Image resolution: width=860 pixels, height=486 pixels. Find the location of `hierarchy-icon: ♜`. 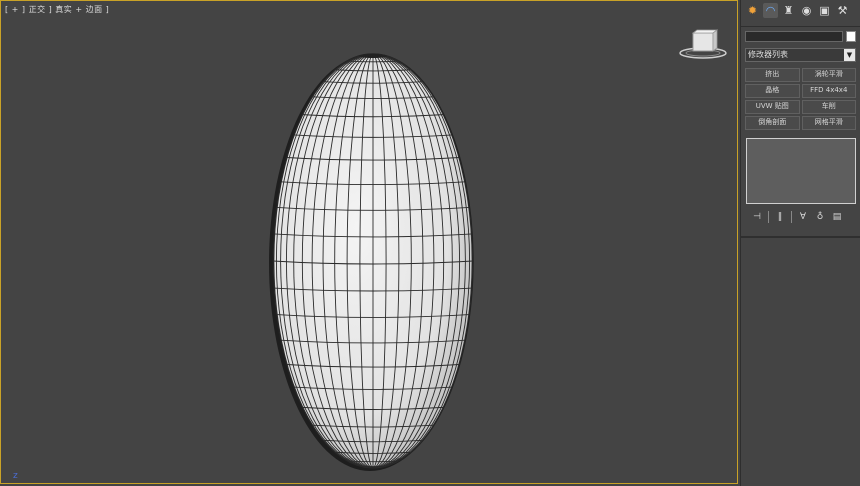

hierarchy-icon: ♜ is located at coordinates (788, 10).